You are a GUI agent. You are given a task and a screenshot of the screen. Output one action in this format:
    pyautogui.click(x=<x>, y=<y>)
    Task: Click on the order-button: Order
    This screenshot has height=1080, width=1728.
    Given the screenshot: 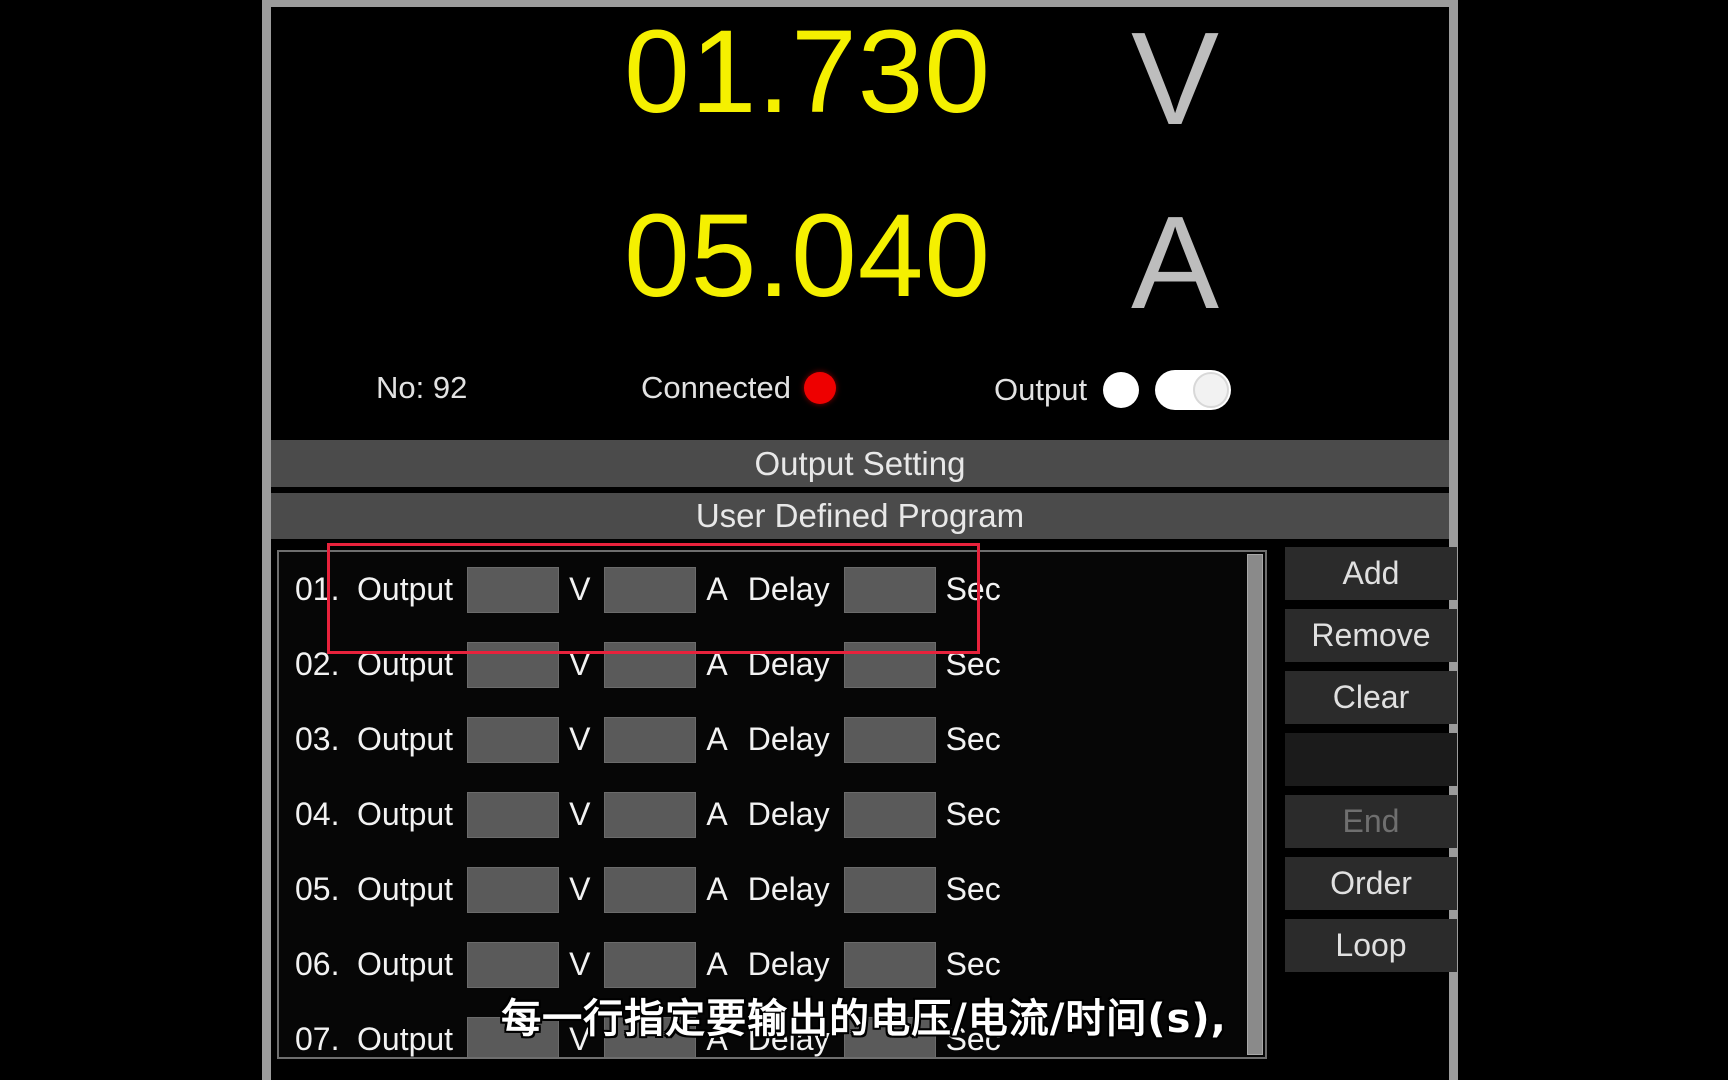 What is the action you would take?
    pyautogui.click(x=1371, y=883)
    